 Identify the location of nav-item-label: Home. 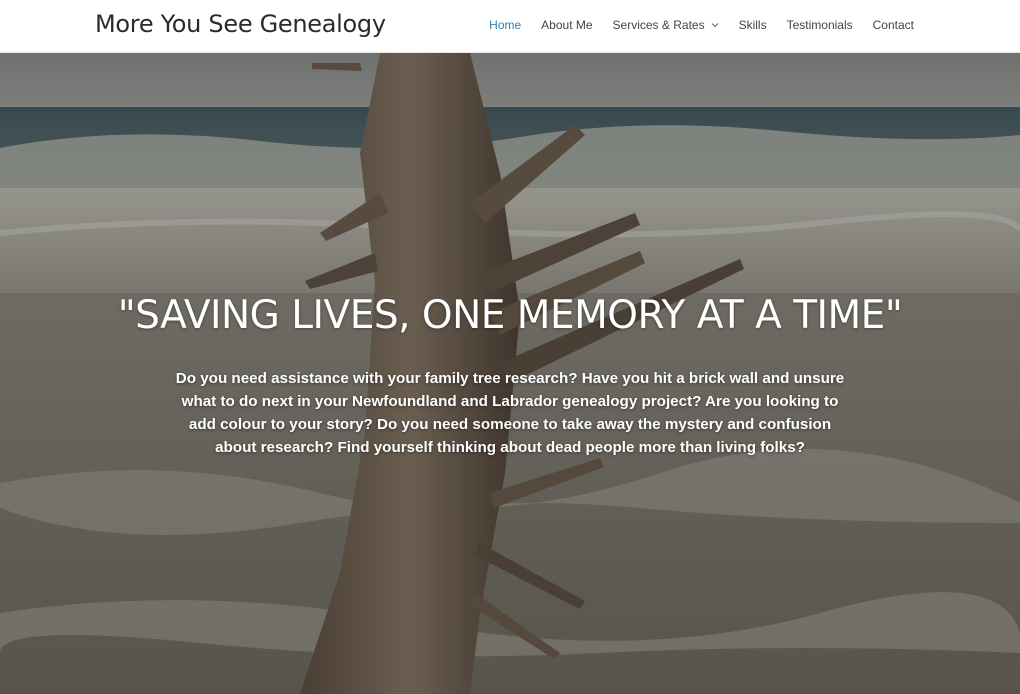
(505, 25).